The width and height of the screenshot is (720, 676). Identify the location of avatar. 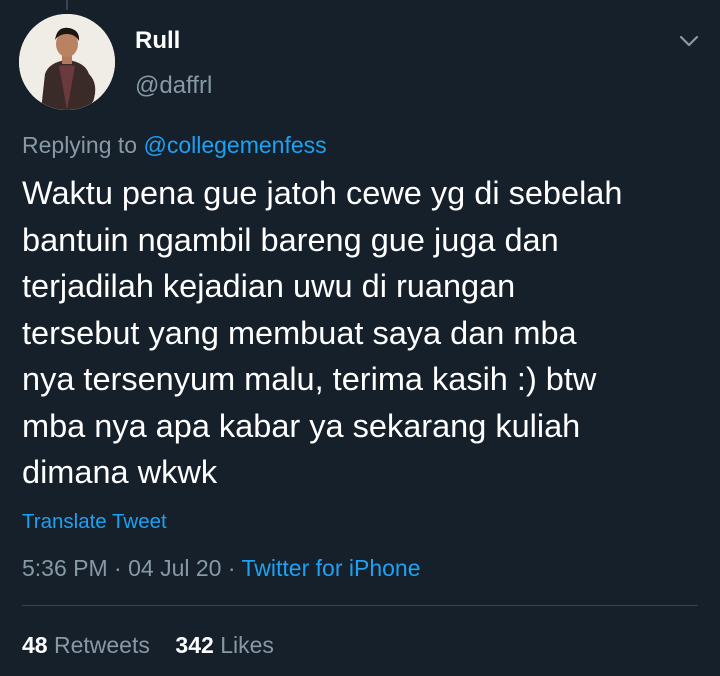
(67, 62).